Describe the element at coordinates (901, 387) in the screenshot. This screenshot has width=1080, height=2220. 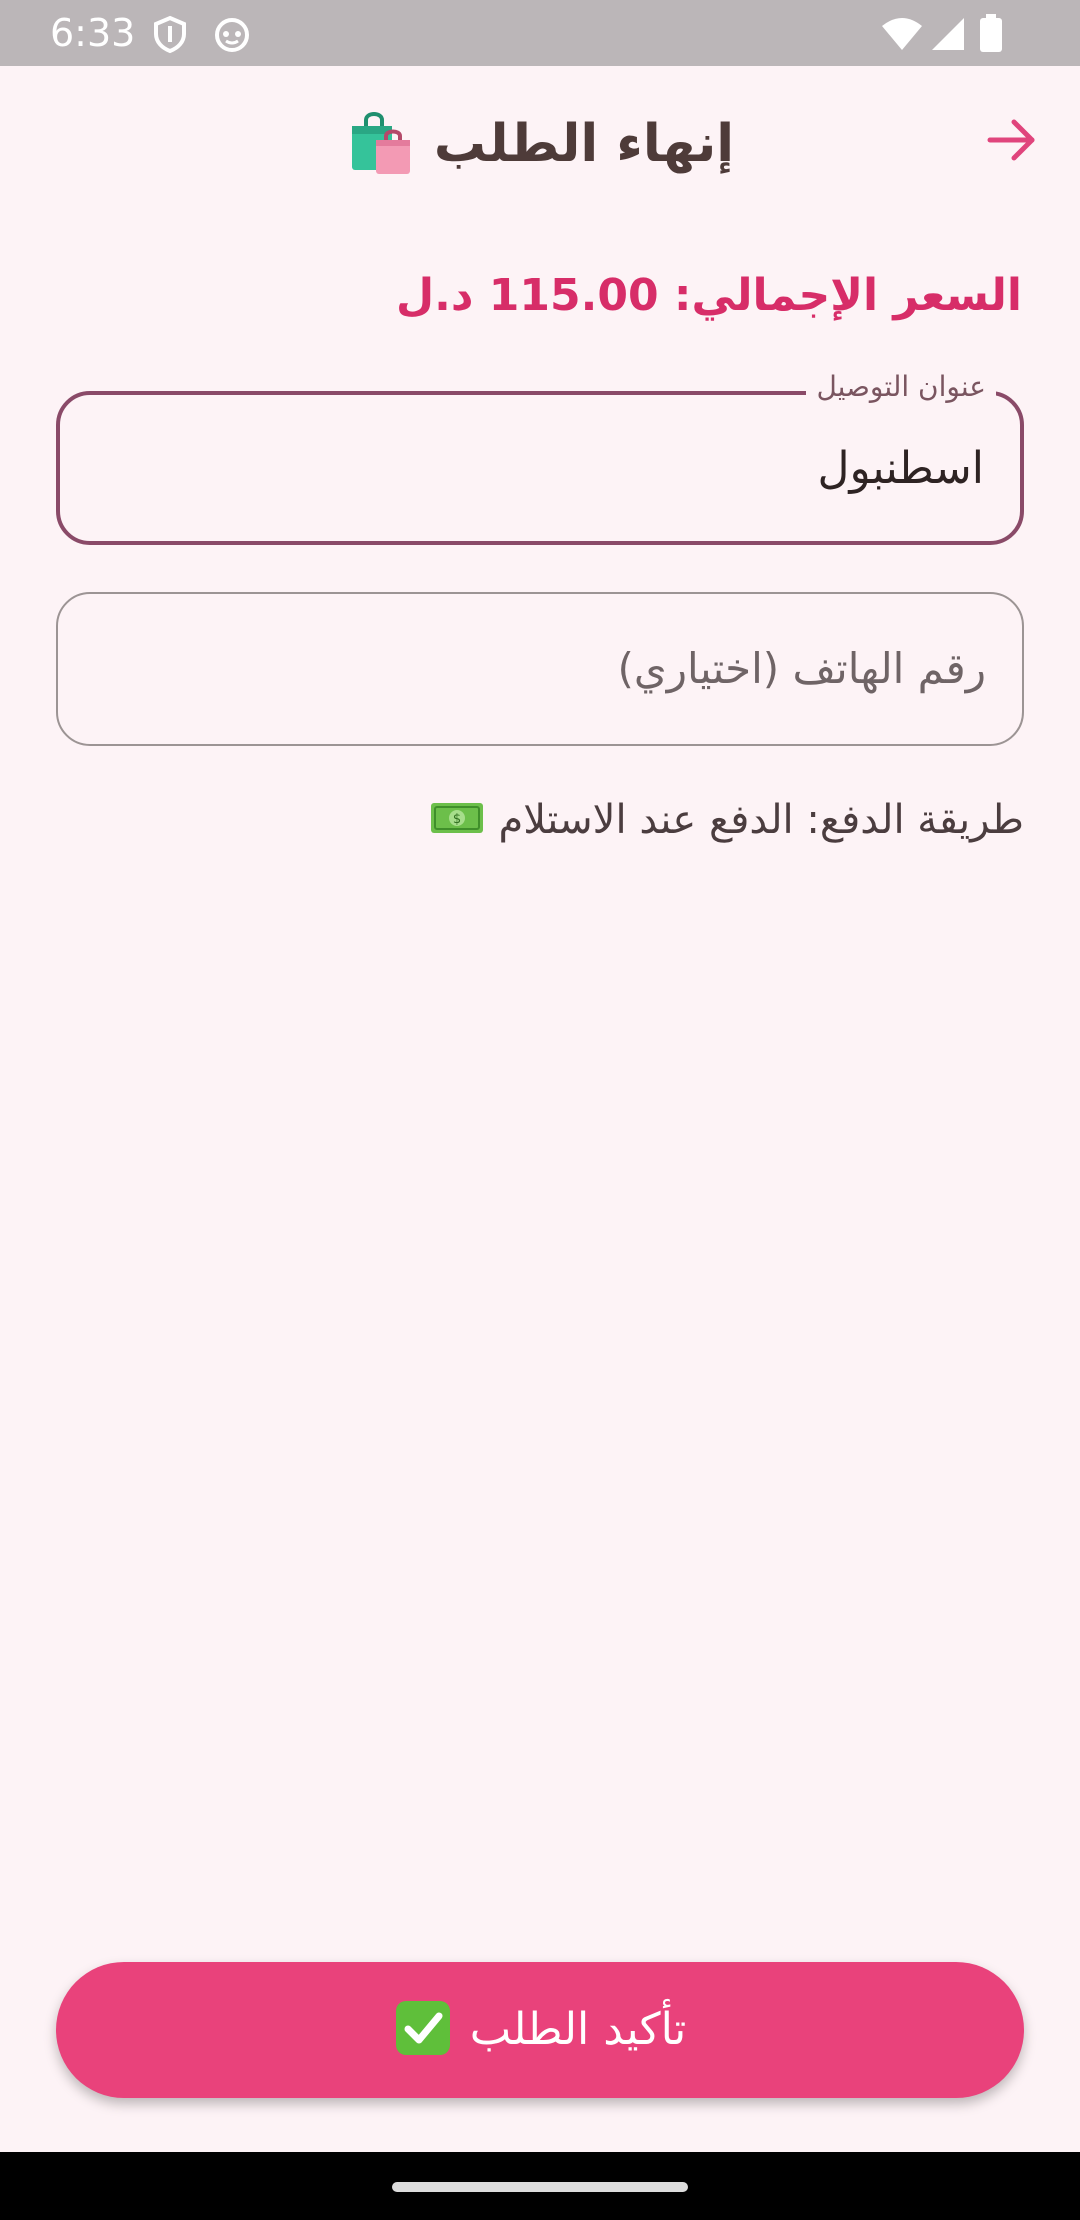
I see `address-field-label: عنوان التوصيل` at that location.